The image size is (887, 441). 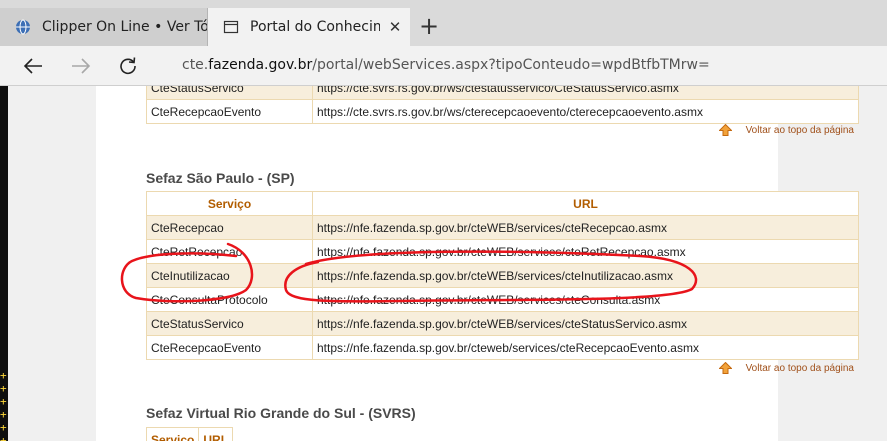 I want to click on back-arrow-icon, so click(x=32, y=66).